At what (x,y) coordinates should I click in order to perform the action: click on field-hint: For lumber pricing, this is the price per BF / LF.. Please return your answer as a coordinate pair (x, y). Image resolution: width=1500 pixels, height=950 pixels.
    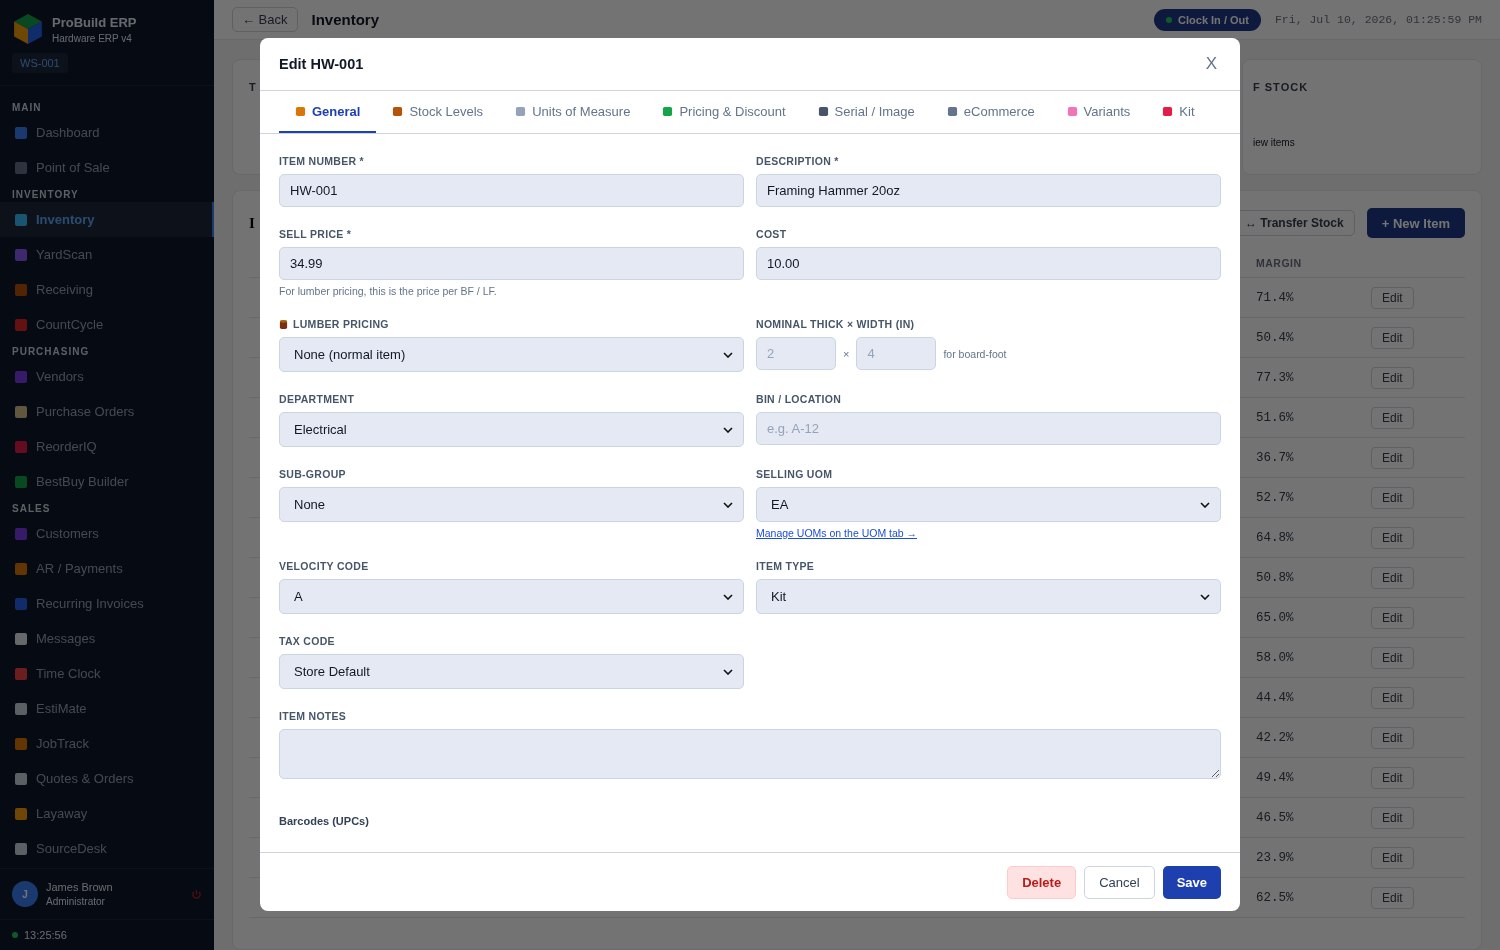
    Looking at the image, I should click on (388, 291).